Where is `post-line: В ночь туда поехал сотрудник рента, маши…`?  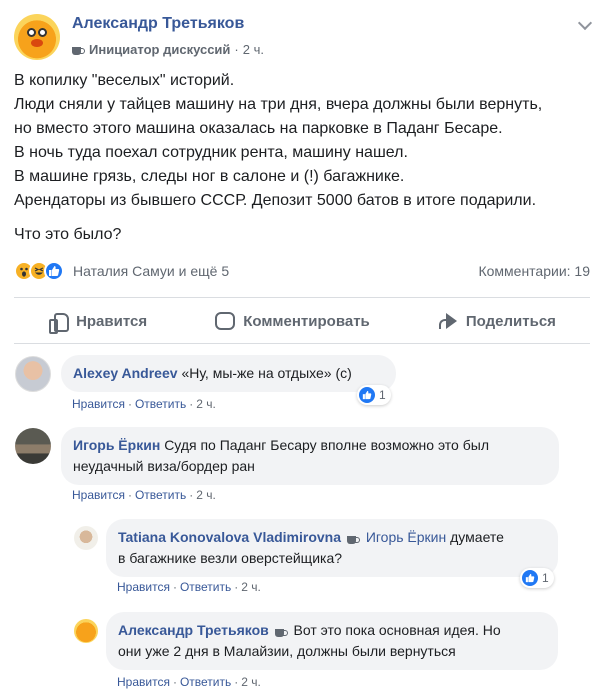
post-line: В ночь туда поехал сотрудник рента, маши… is located at coordinates (211, 152).